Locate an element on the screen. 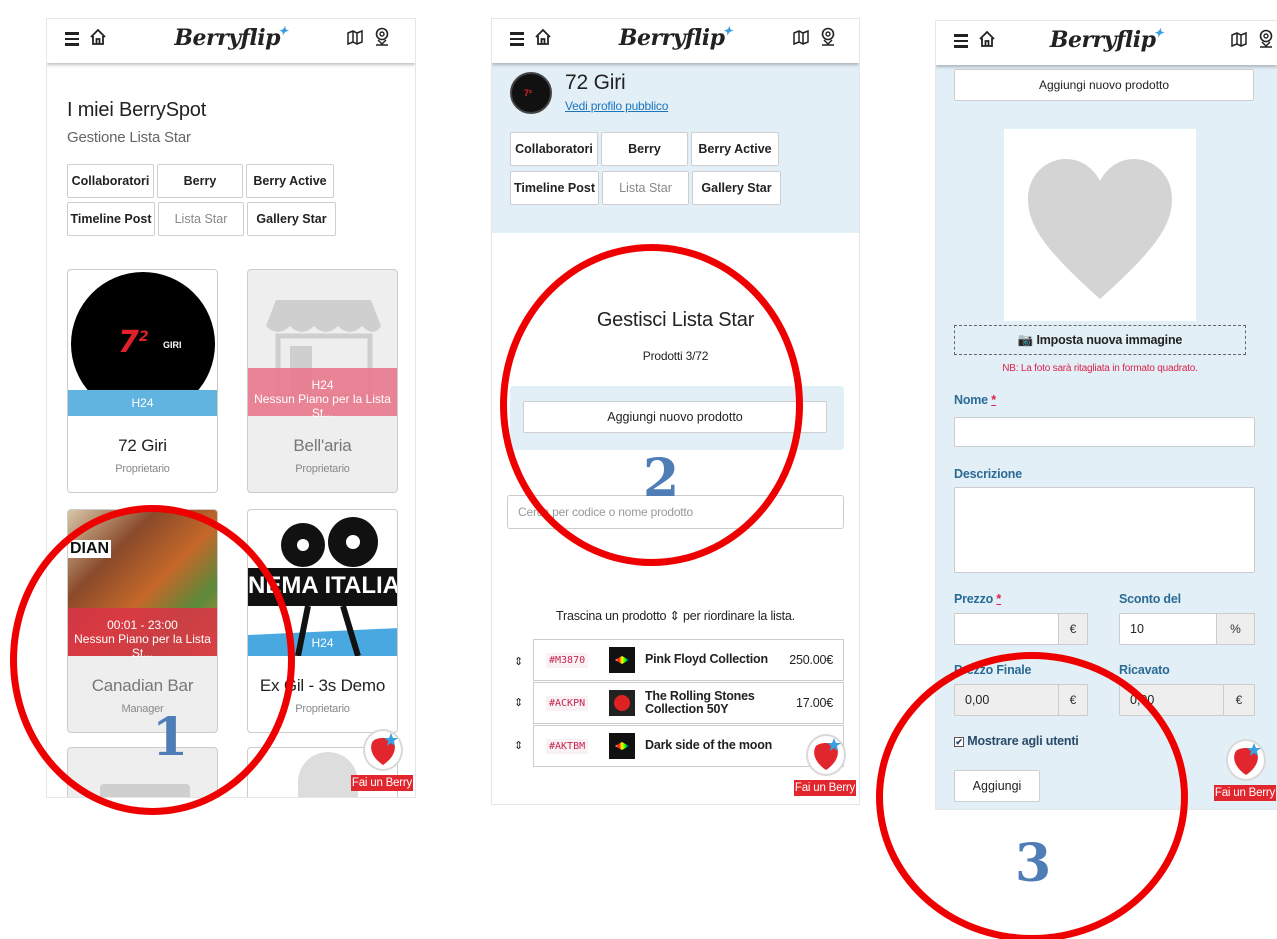 The height and width of the screenshot is (939, 1277). annotation-number-3: 3 is located at coordinates (1033, 863).